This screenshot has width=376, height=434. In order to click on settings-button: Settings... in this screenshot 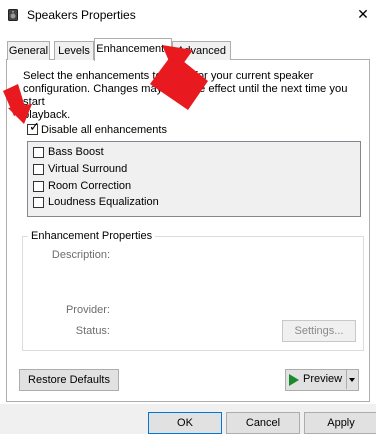, I will do `click(319, 331)`.